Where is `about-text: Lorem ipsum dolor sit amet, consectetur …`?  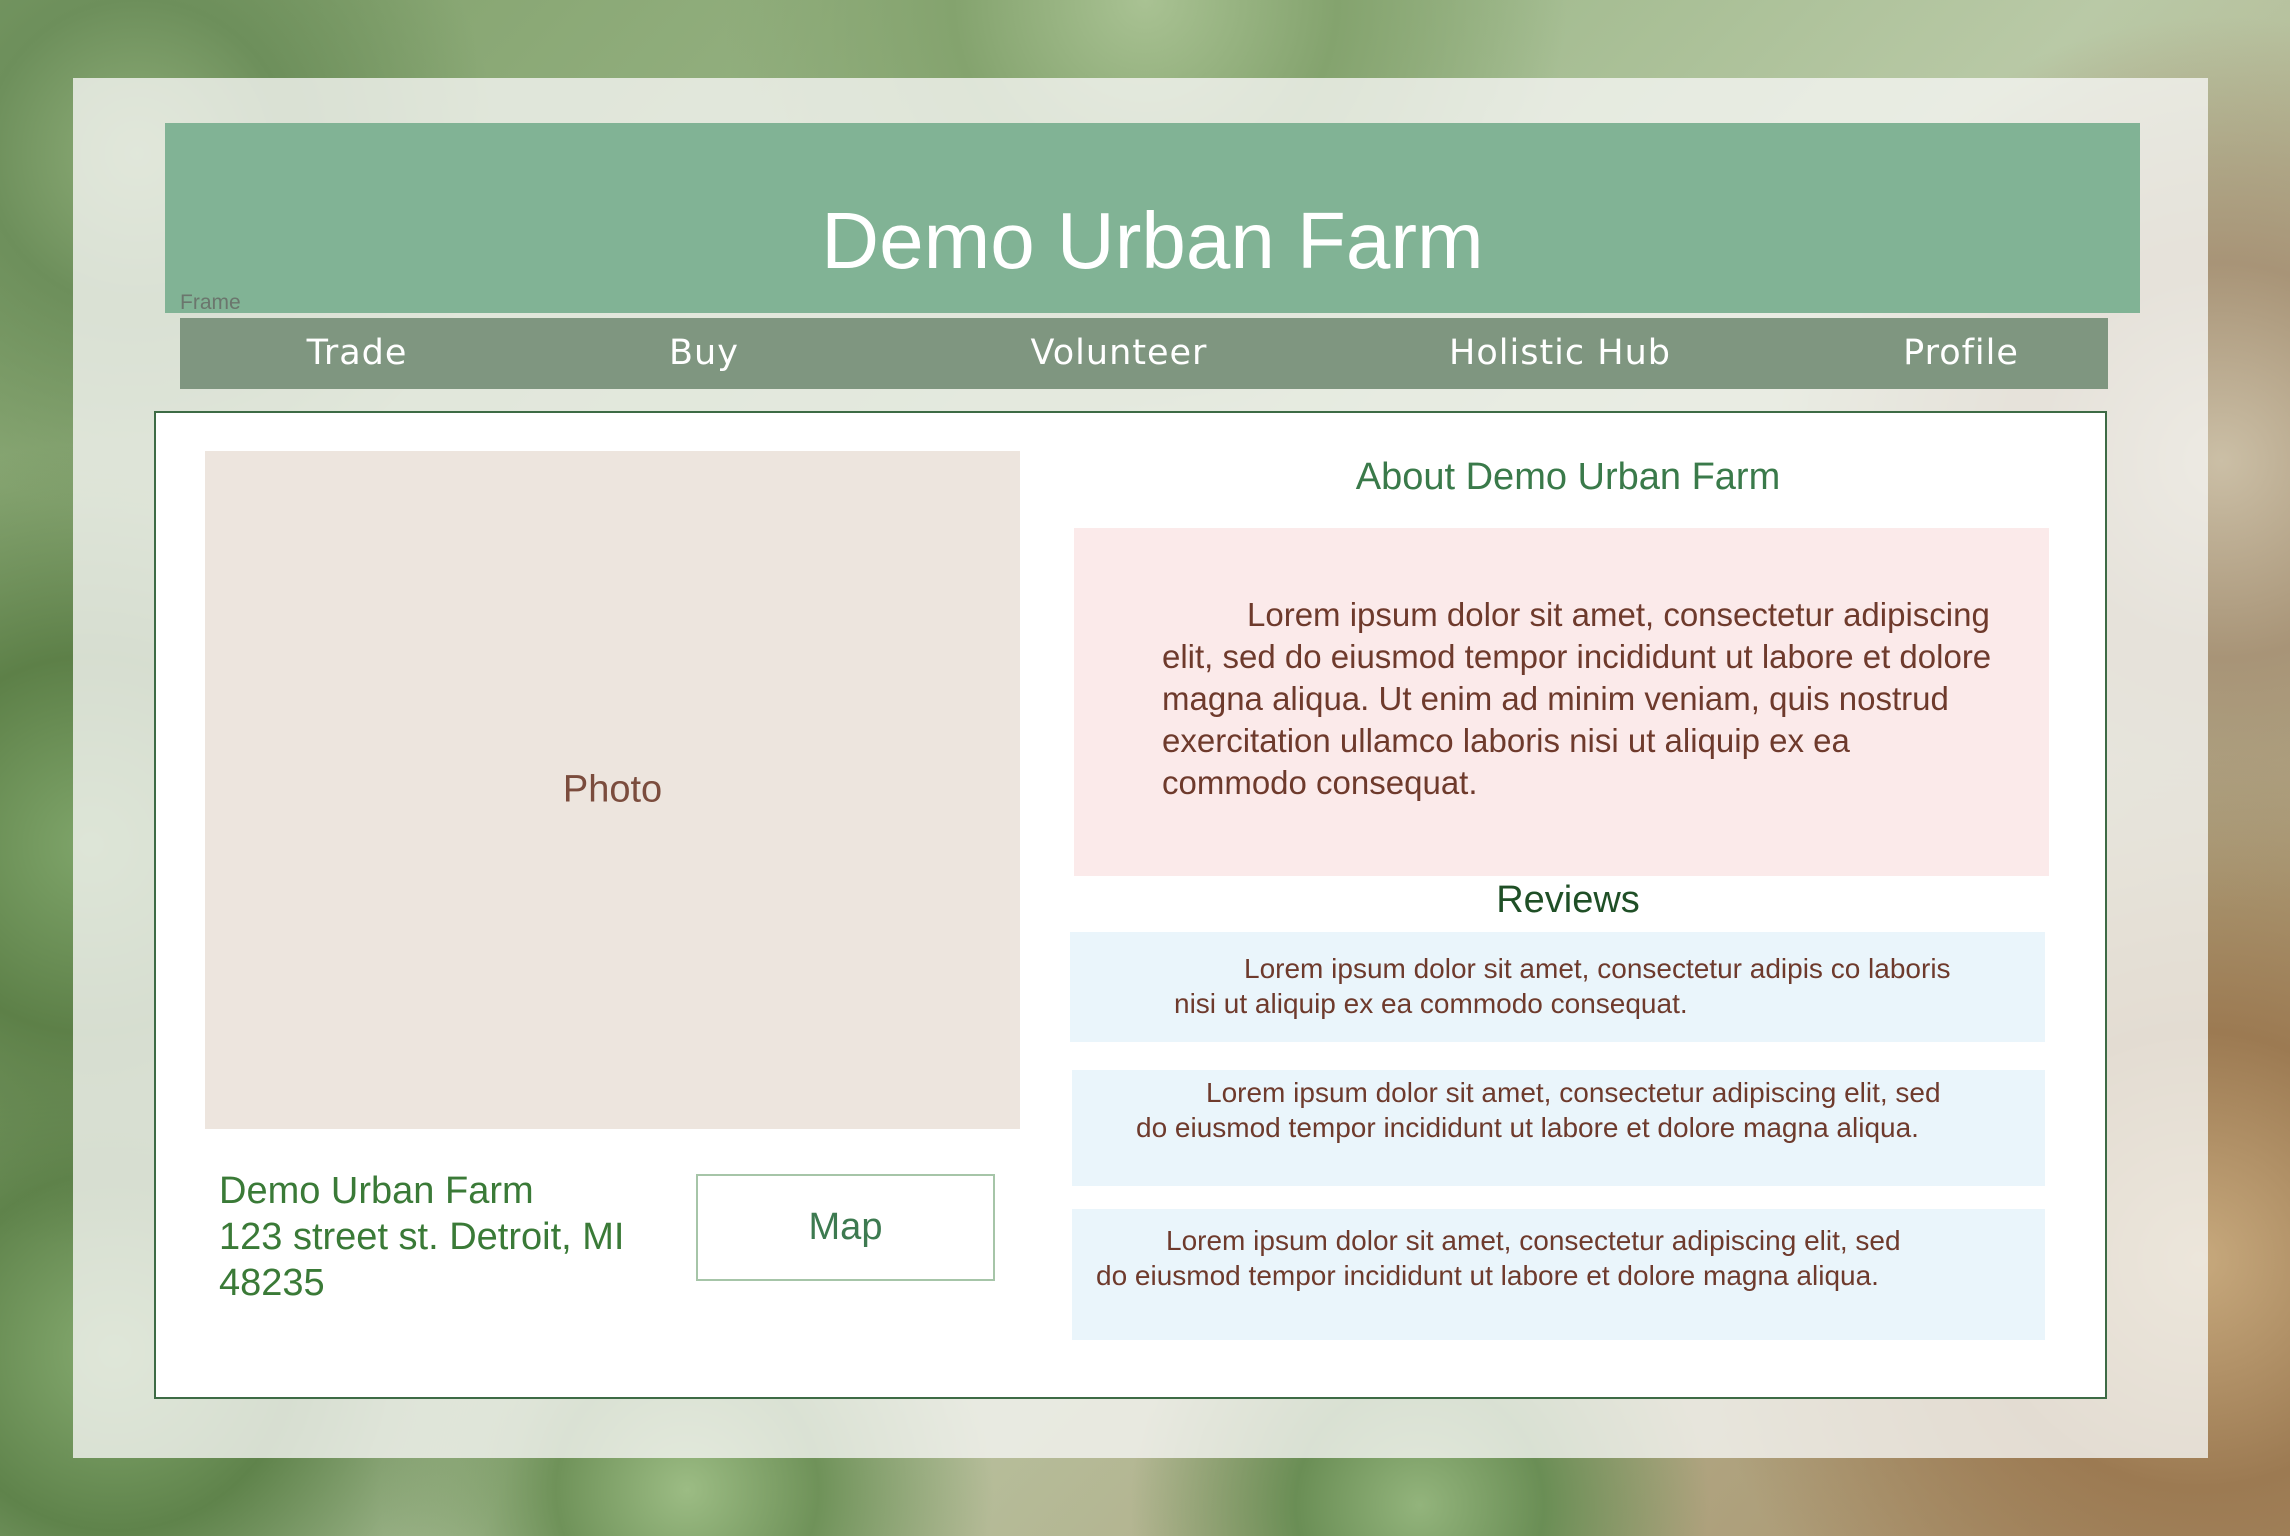
about-text: Lorem ipsum dolor sit amet, consectetur … is located at coordinates (1577, 698).